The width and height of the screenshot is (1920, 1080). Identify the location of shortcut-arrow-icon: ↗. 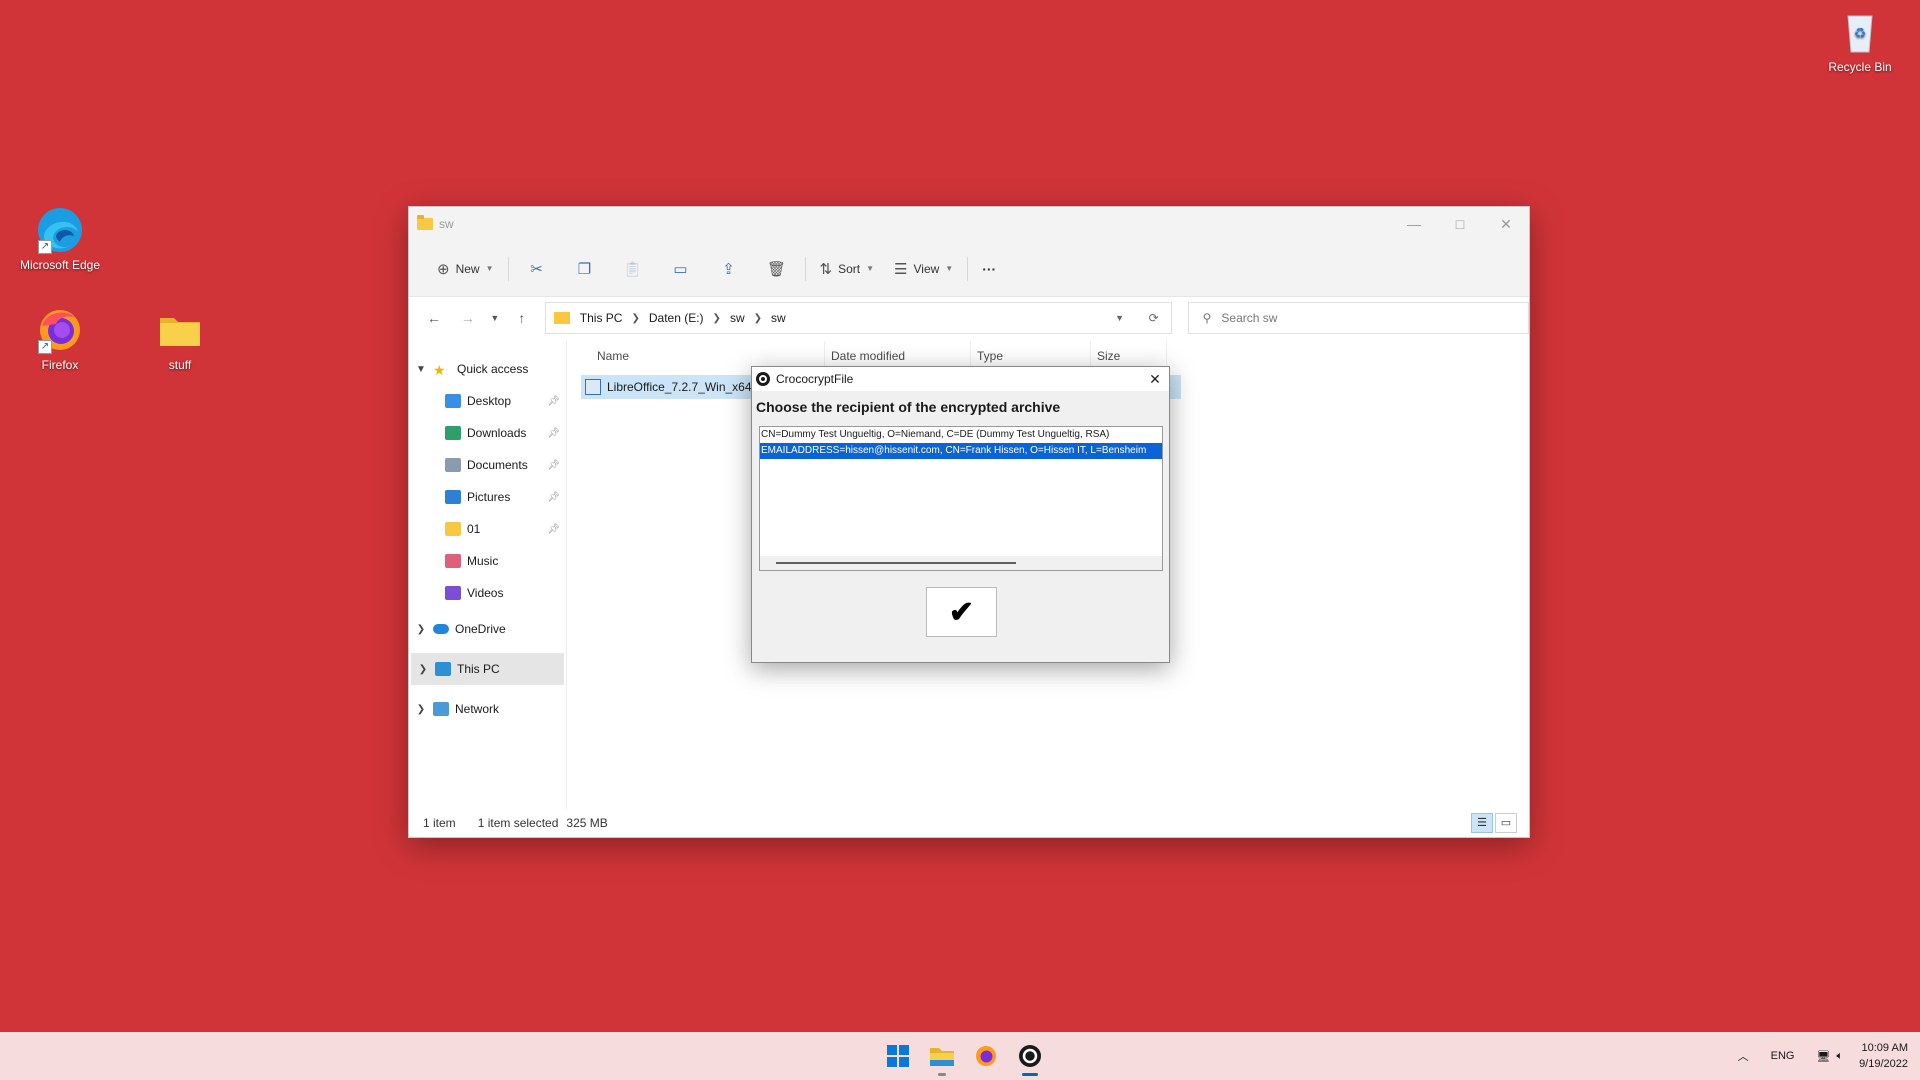
(45, 347).